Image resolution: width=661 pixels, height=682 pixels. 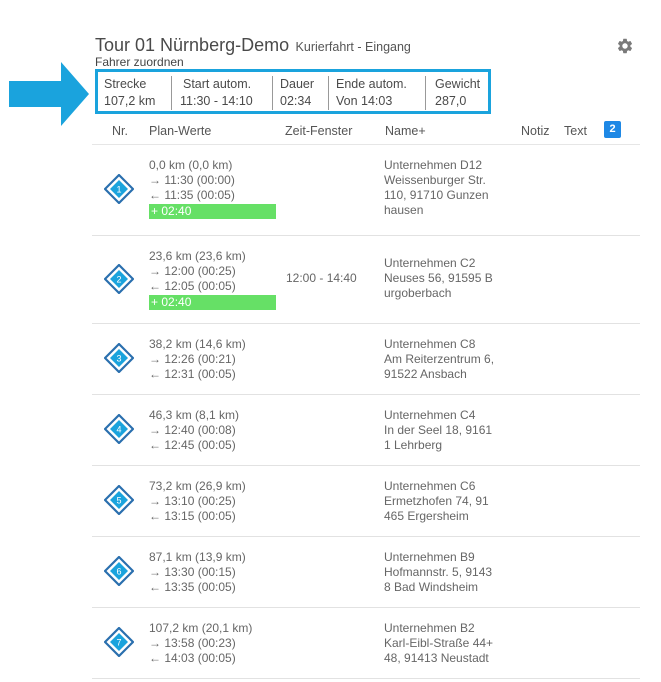 I want to click on stop-address-line: Am Reiterzentrum 6,, so click(x=439, y=359).